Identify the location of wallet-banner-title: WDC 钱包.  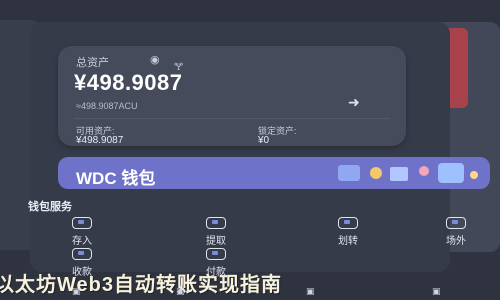
(116, 178).